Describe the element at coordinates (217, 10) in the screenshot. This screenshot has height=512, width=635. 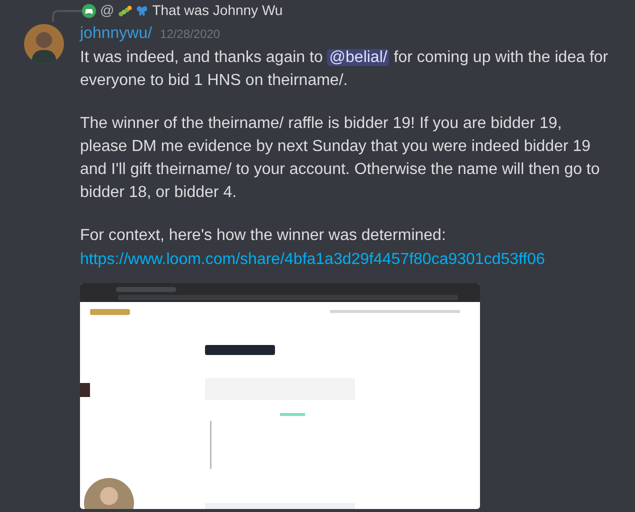
I see `reply-text: That was Johnny Wu` at that location.